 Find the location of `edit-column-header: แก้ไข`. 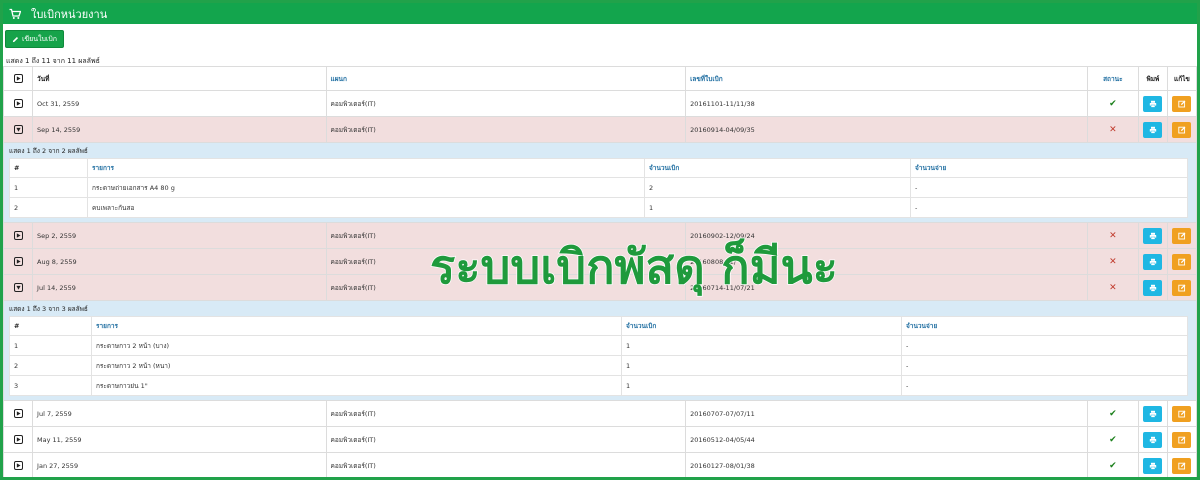

edit-column-header: แก้ไข is located at coordinates (1181, 78).